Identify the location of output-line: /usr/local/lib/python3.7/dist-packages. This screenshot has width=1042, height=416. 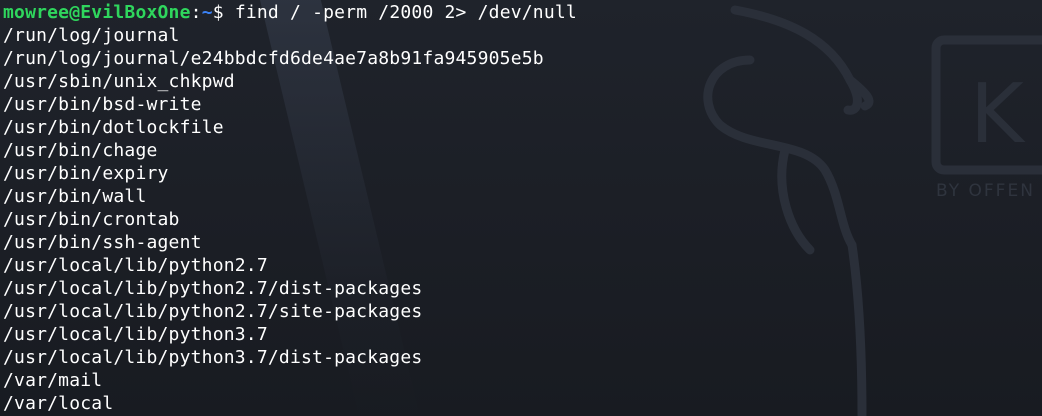
(213, 357).